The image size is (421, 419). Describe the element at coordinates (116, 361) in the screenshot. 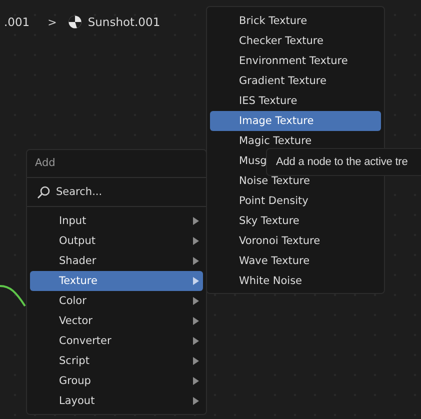

I see `menu-item: Script` at that location.